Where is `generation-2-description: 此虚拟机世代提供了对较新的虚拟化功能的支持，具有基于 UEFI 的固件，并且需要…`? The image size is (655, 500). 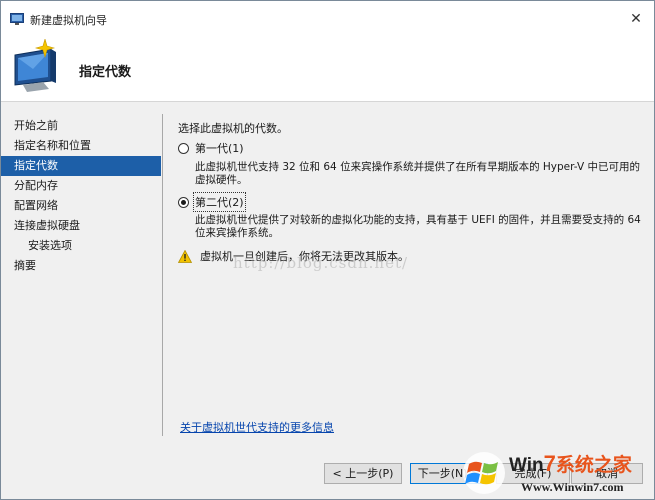 generation-2-description: 此虚拟机世代提供了对较新的虚拟化功能的支持，具有基于 UEFI 的固件，并且需要… is located at coordinates (418, 226).